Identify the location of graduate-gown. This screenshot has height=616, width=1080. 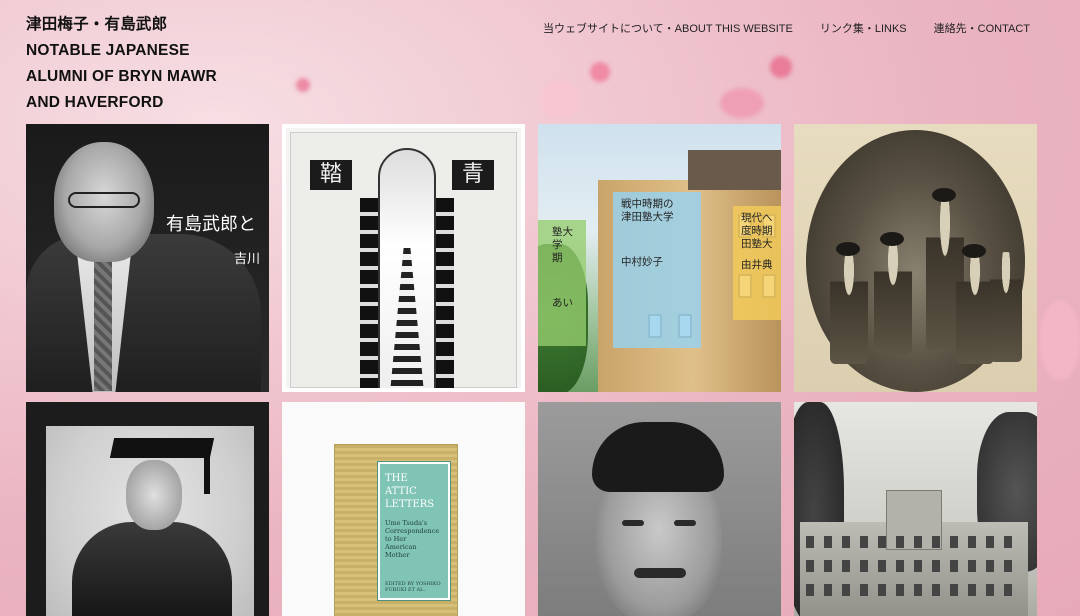
(152, 569).